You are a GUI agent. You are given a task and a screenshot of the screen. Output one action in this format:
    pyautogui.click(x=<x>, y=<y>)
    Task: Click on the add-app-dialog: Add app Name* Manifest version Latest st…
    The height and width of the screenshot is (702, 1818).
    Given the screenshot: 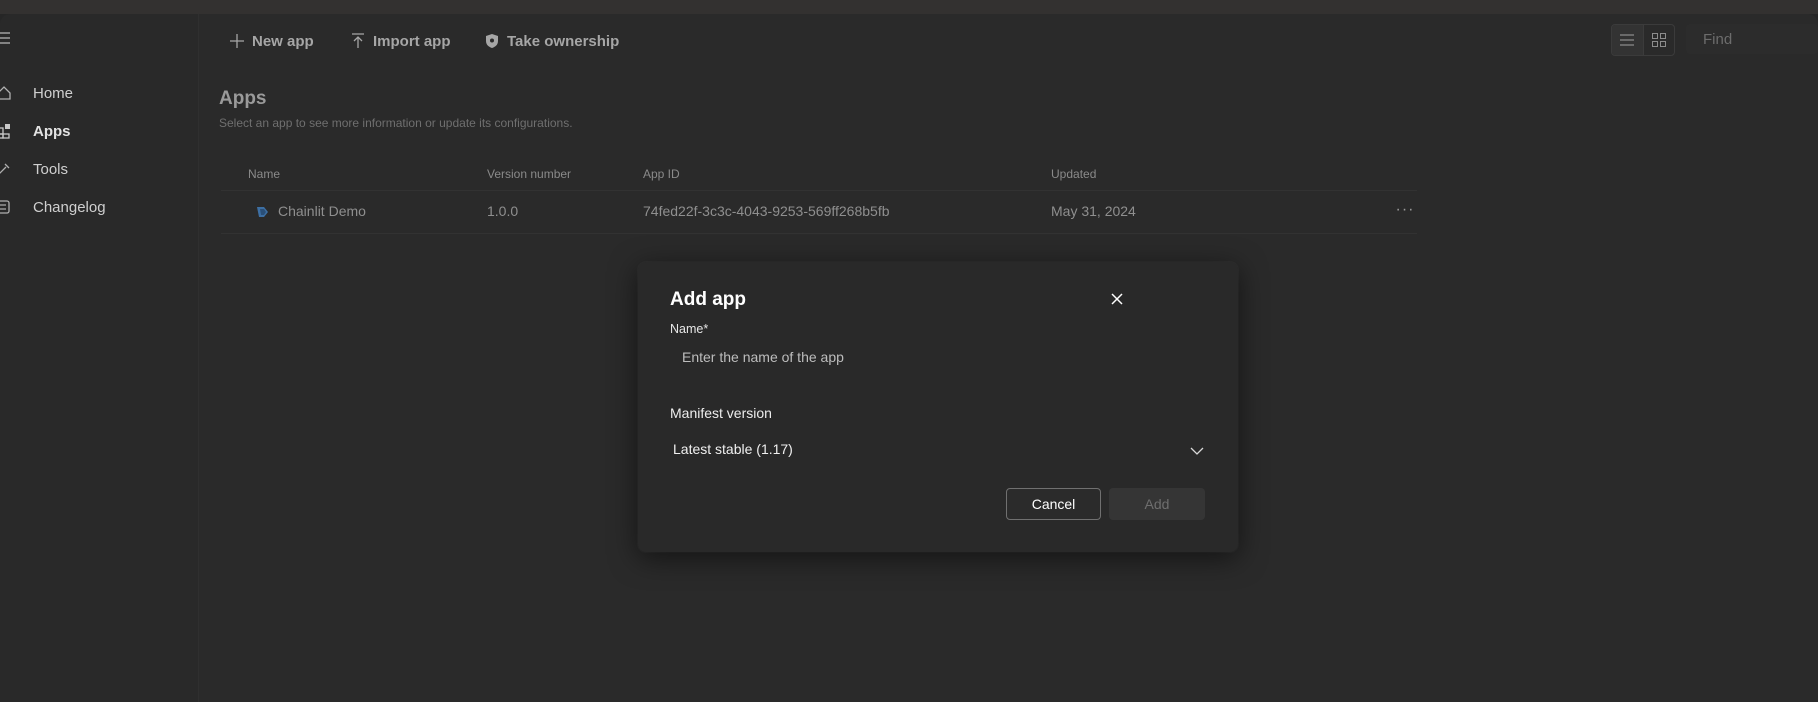 What is the action you would take?
    pyautogui.click(x=938, y=407)
    